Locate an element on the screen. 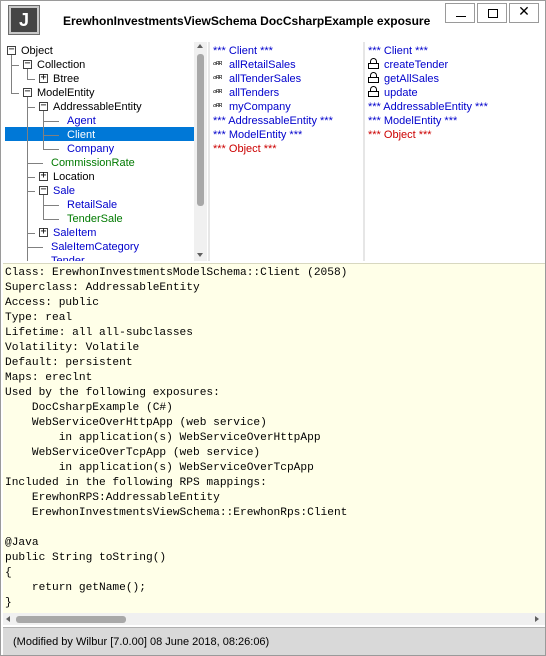  property-item: *** Client *** is located at coordinates (243, 51).